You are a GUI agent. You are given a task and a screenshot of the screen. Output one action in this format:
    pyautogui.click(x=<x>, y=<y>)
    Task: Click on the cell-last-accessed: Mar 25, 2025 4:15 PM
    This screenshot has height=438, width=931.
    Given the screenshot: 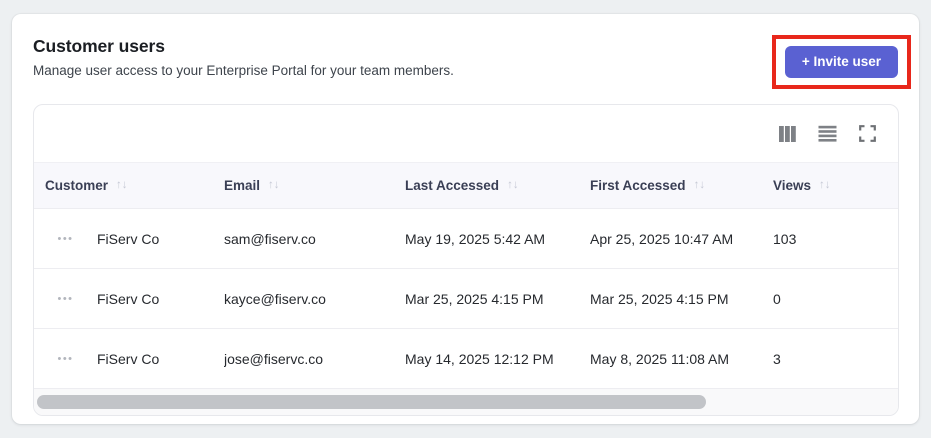 What is the action you would take?
    pyautogui.click(x=474, y=298)
    